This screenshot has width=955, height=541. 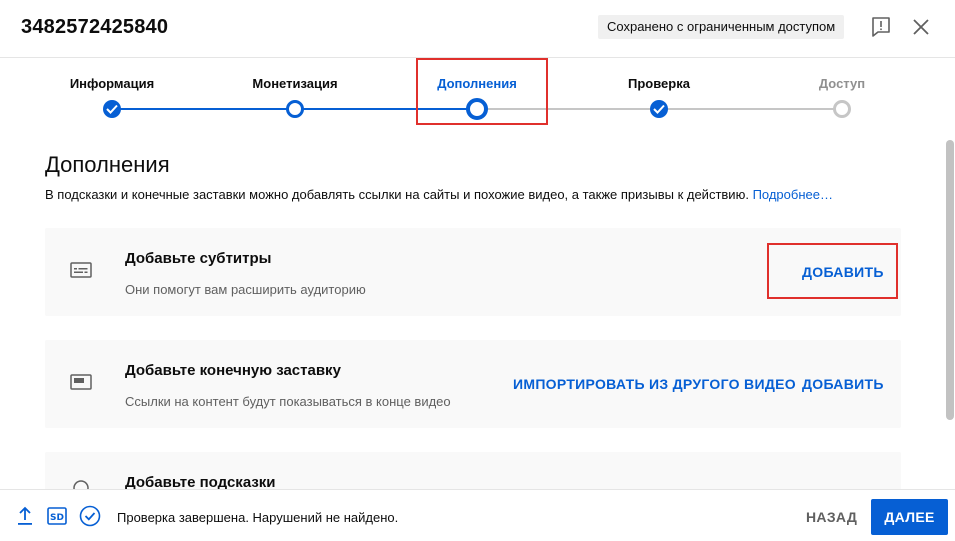 I want to click on back-button: НАЗАД, so click(x=831, y=517).